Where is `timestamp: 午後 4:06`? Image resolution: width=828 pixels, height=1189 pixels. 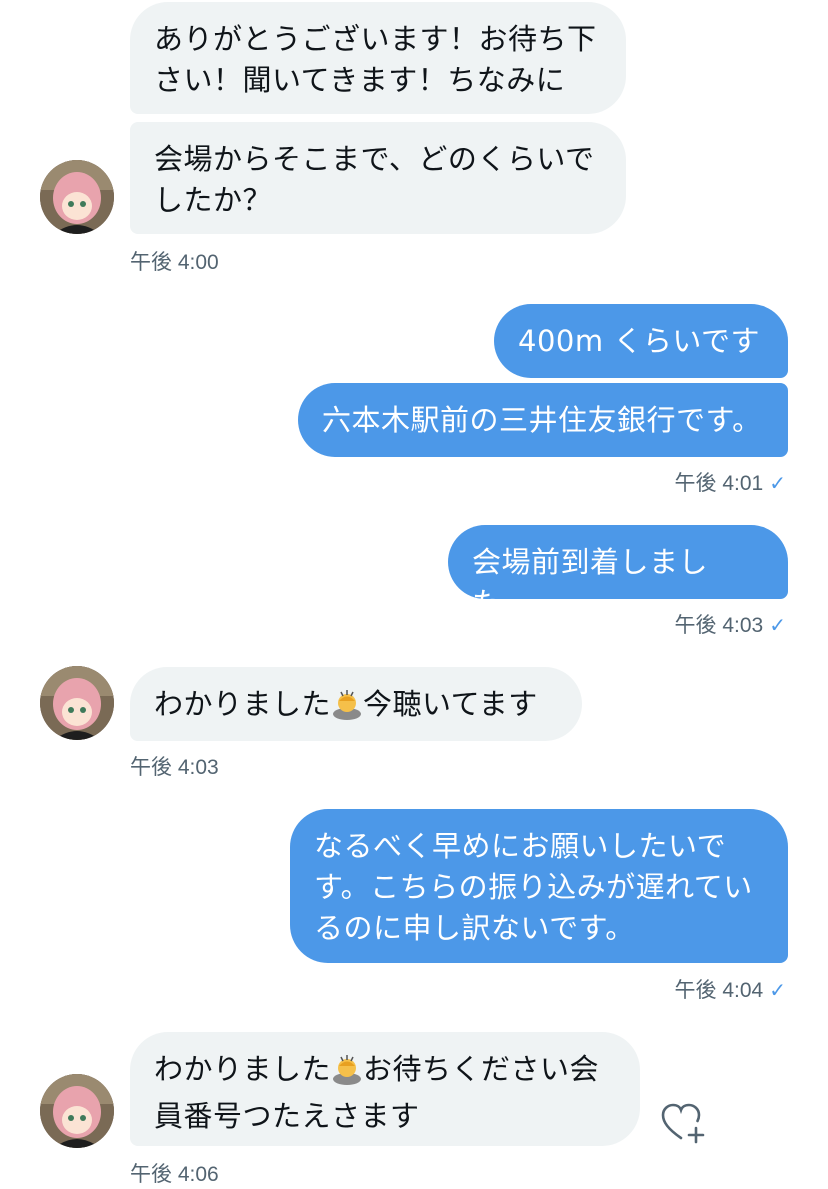
timestamp: 午後 4:06 is located at coordinates (174, 1174).